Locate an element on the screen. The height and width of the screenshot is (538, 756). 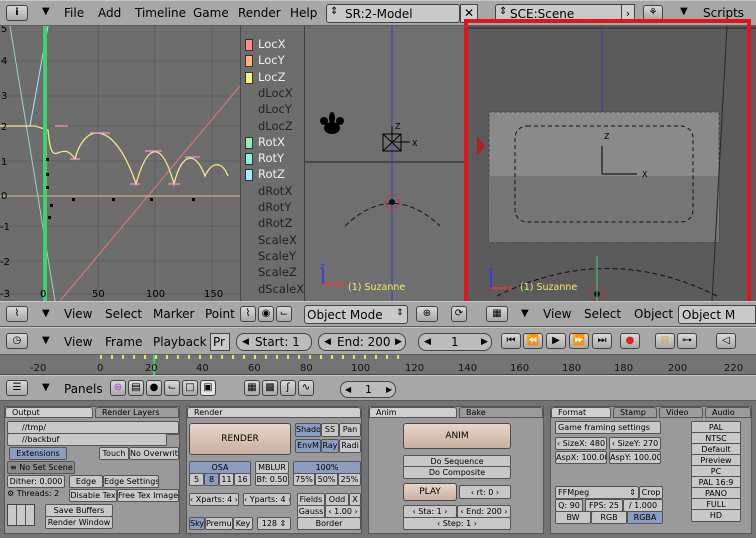
timeline-menu-view: View is located at coordinates (78, 342).